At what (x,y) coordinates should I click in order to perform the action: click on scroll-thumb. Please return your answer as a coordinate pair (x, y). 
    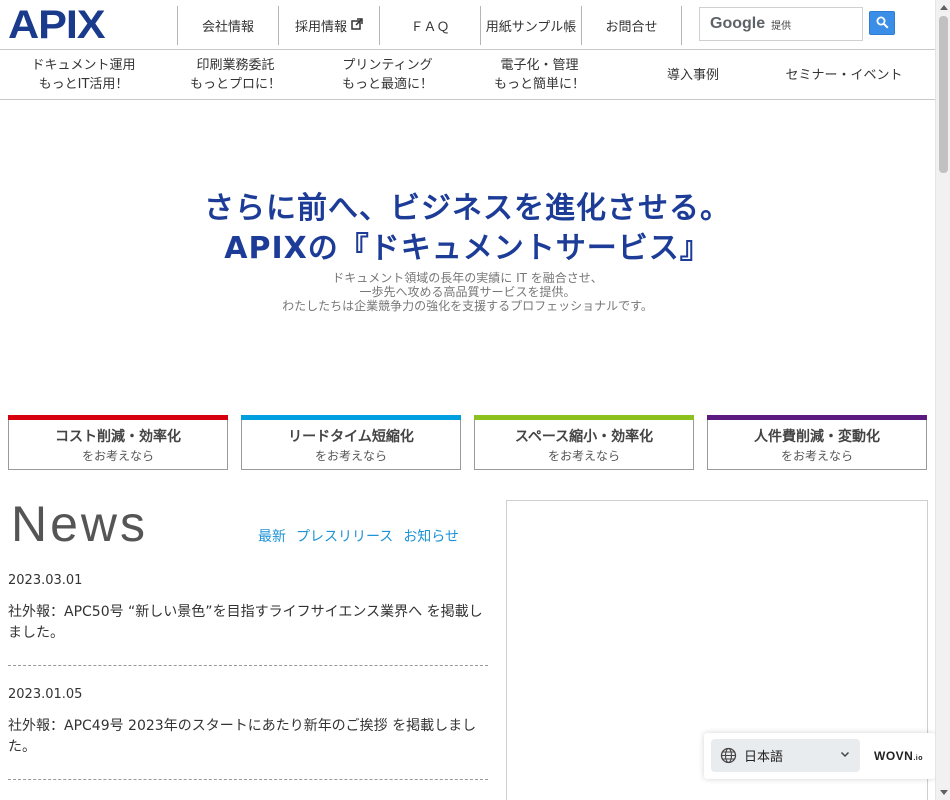
    Looking at the image, I should click on (943, 94).